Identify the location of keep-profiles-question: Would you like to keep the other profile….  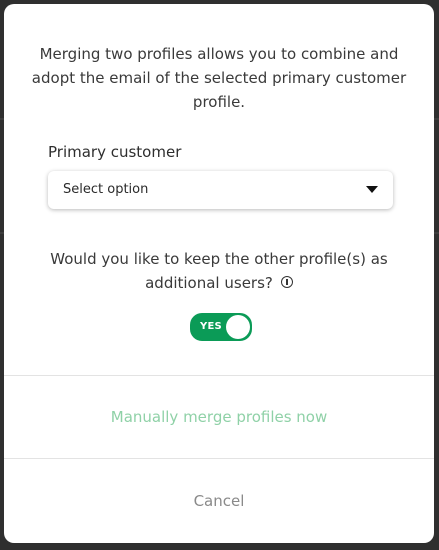
(219, 271).